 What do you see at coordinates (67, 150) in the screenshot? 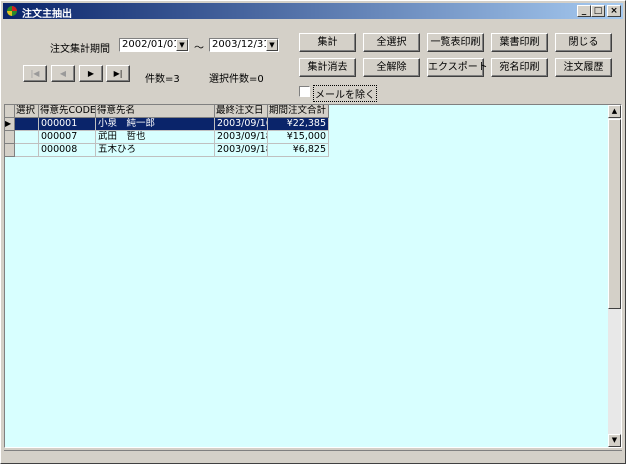
I see `code-cell: 000008` at bounding box center [67, 150].